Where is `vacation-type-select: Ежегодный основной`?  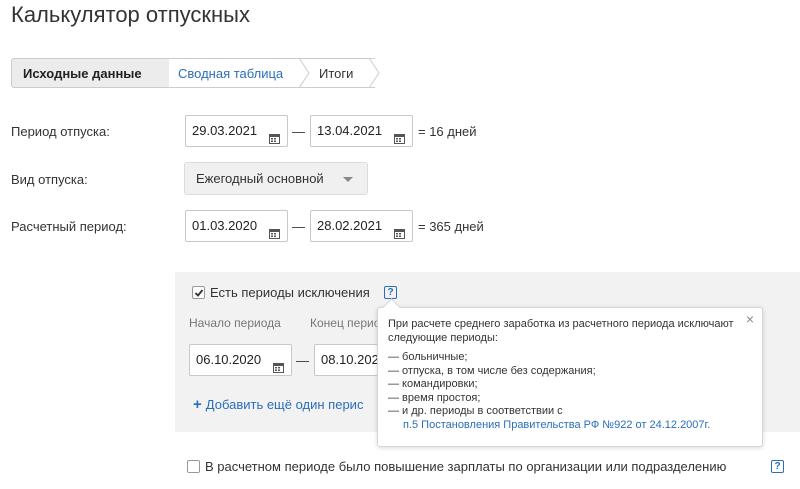
vacation-type-select: Ежегодный основной is located at coordinates (276, 178).